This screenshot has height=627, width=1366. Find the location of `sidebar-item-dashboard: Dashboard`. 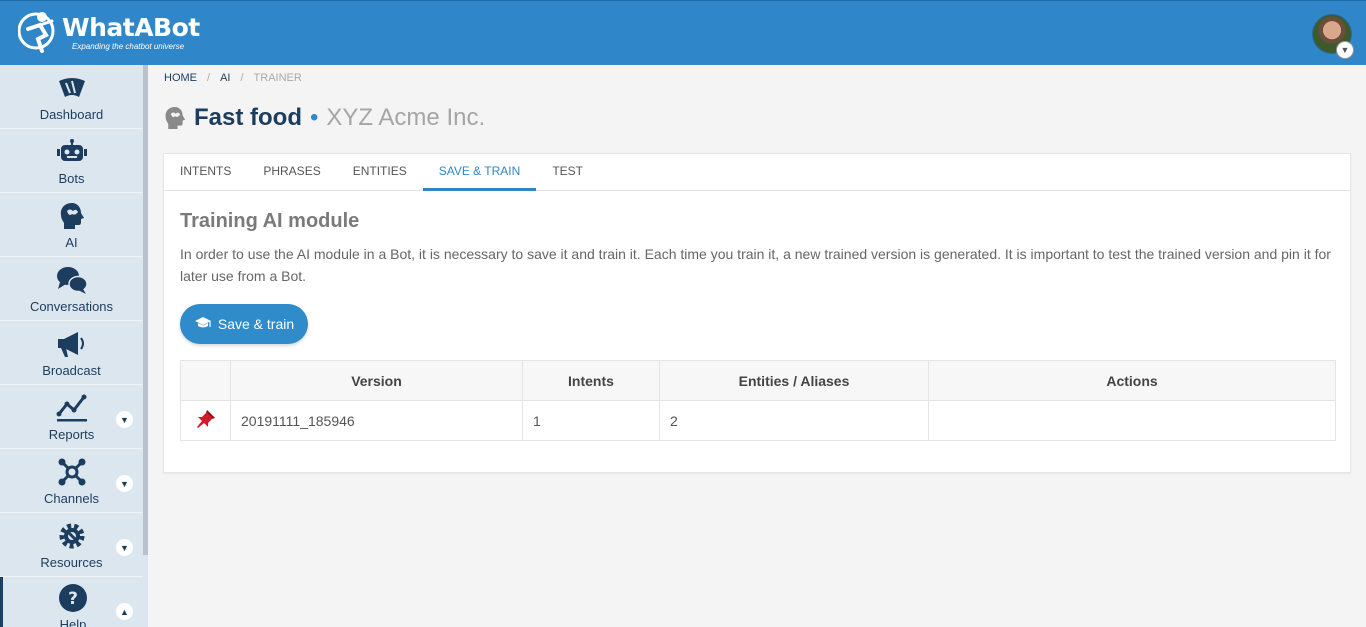

sidebar-item-dashboard: Dashboard is located at coordinates (71, 97).